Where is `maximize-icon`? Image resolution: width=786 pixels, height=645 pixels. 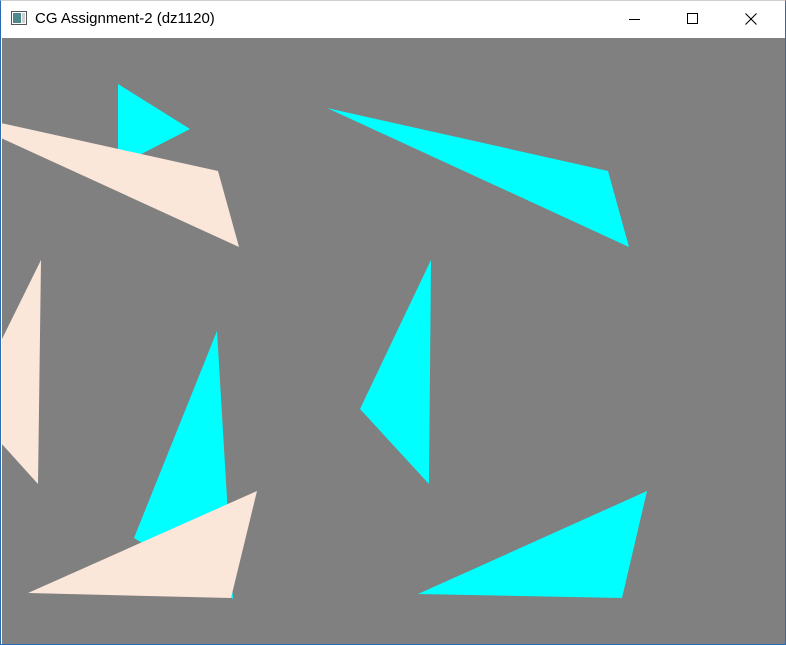
maximize-icon is located at coordinates (692, 18).